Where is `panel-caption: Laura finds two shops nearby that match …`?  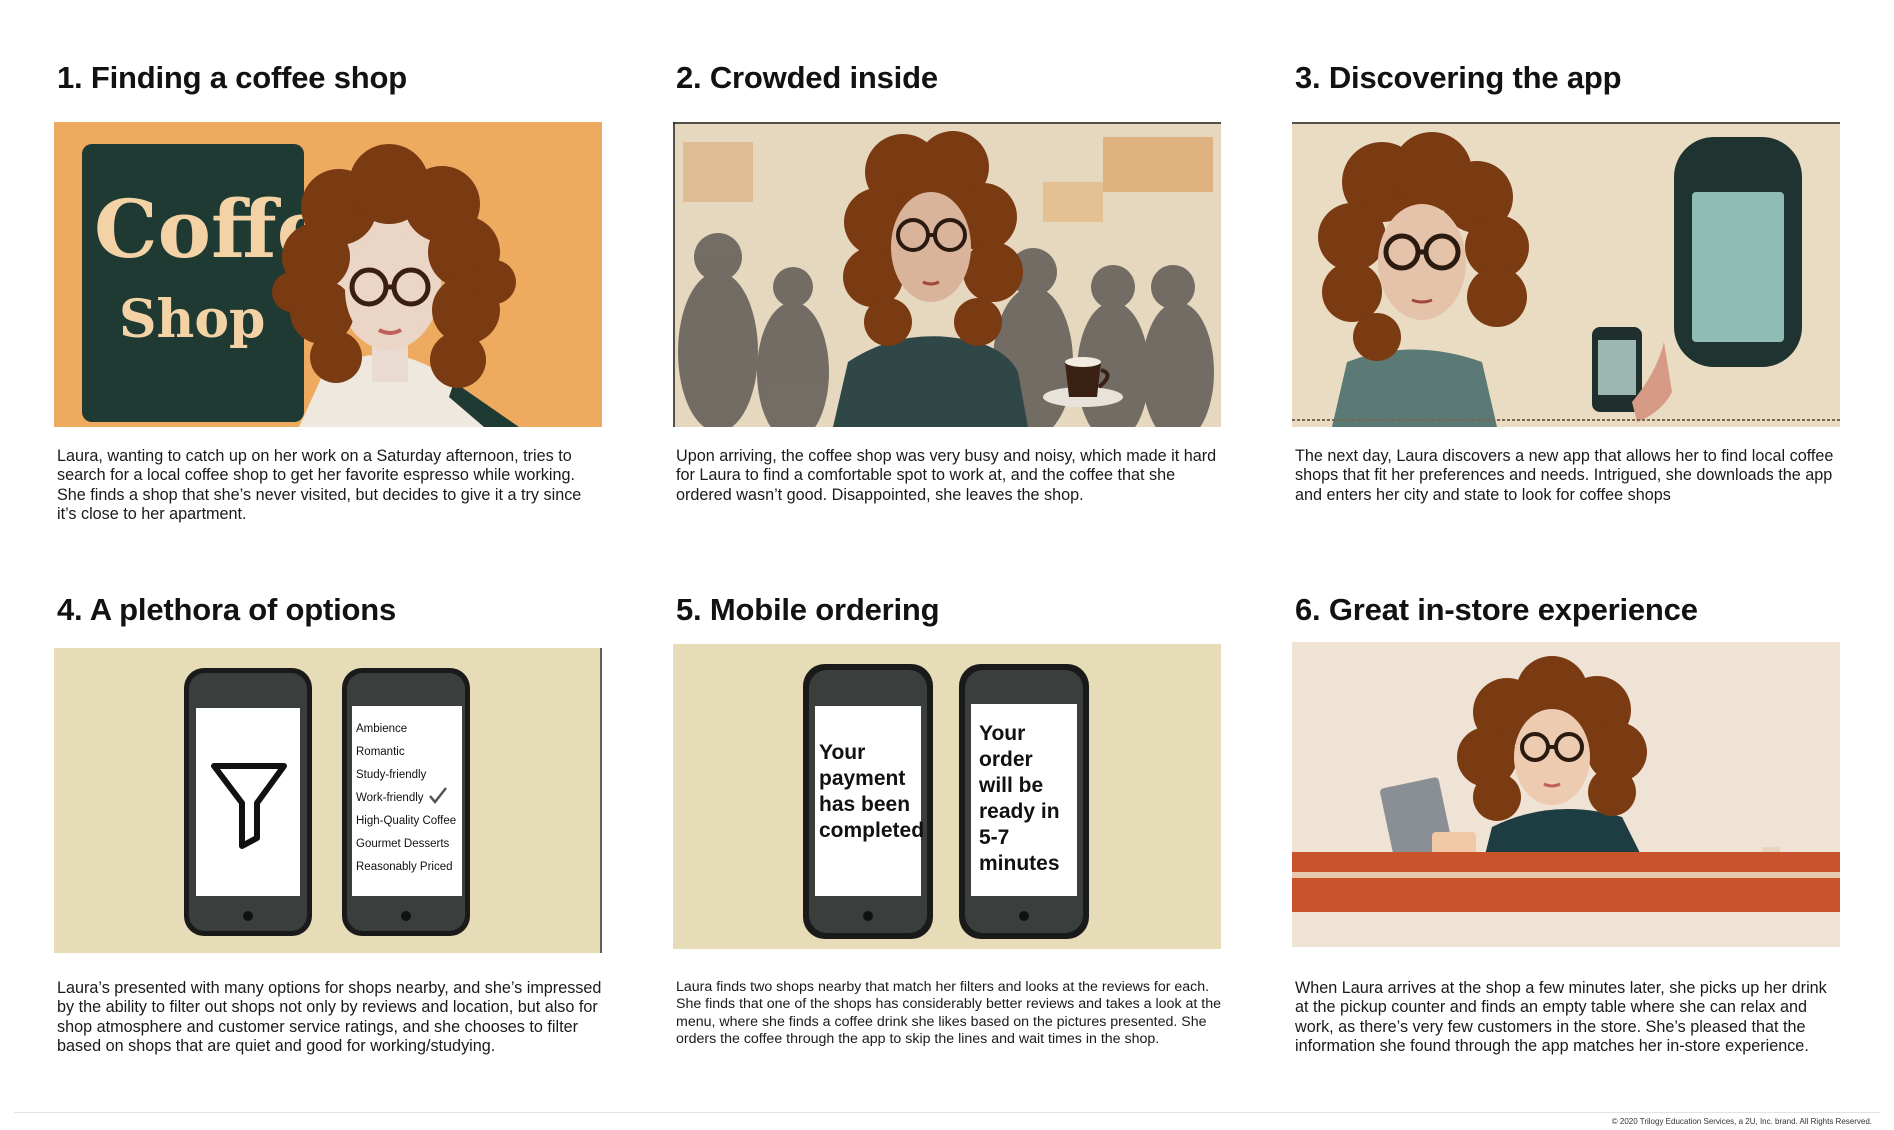
panel-caption: Laura finds two shops nearby that match … is located at coordinates (948, 1013).